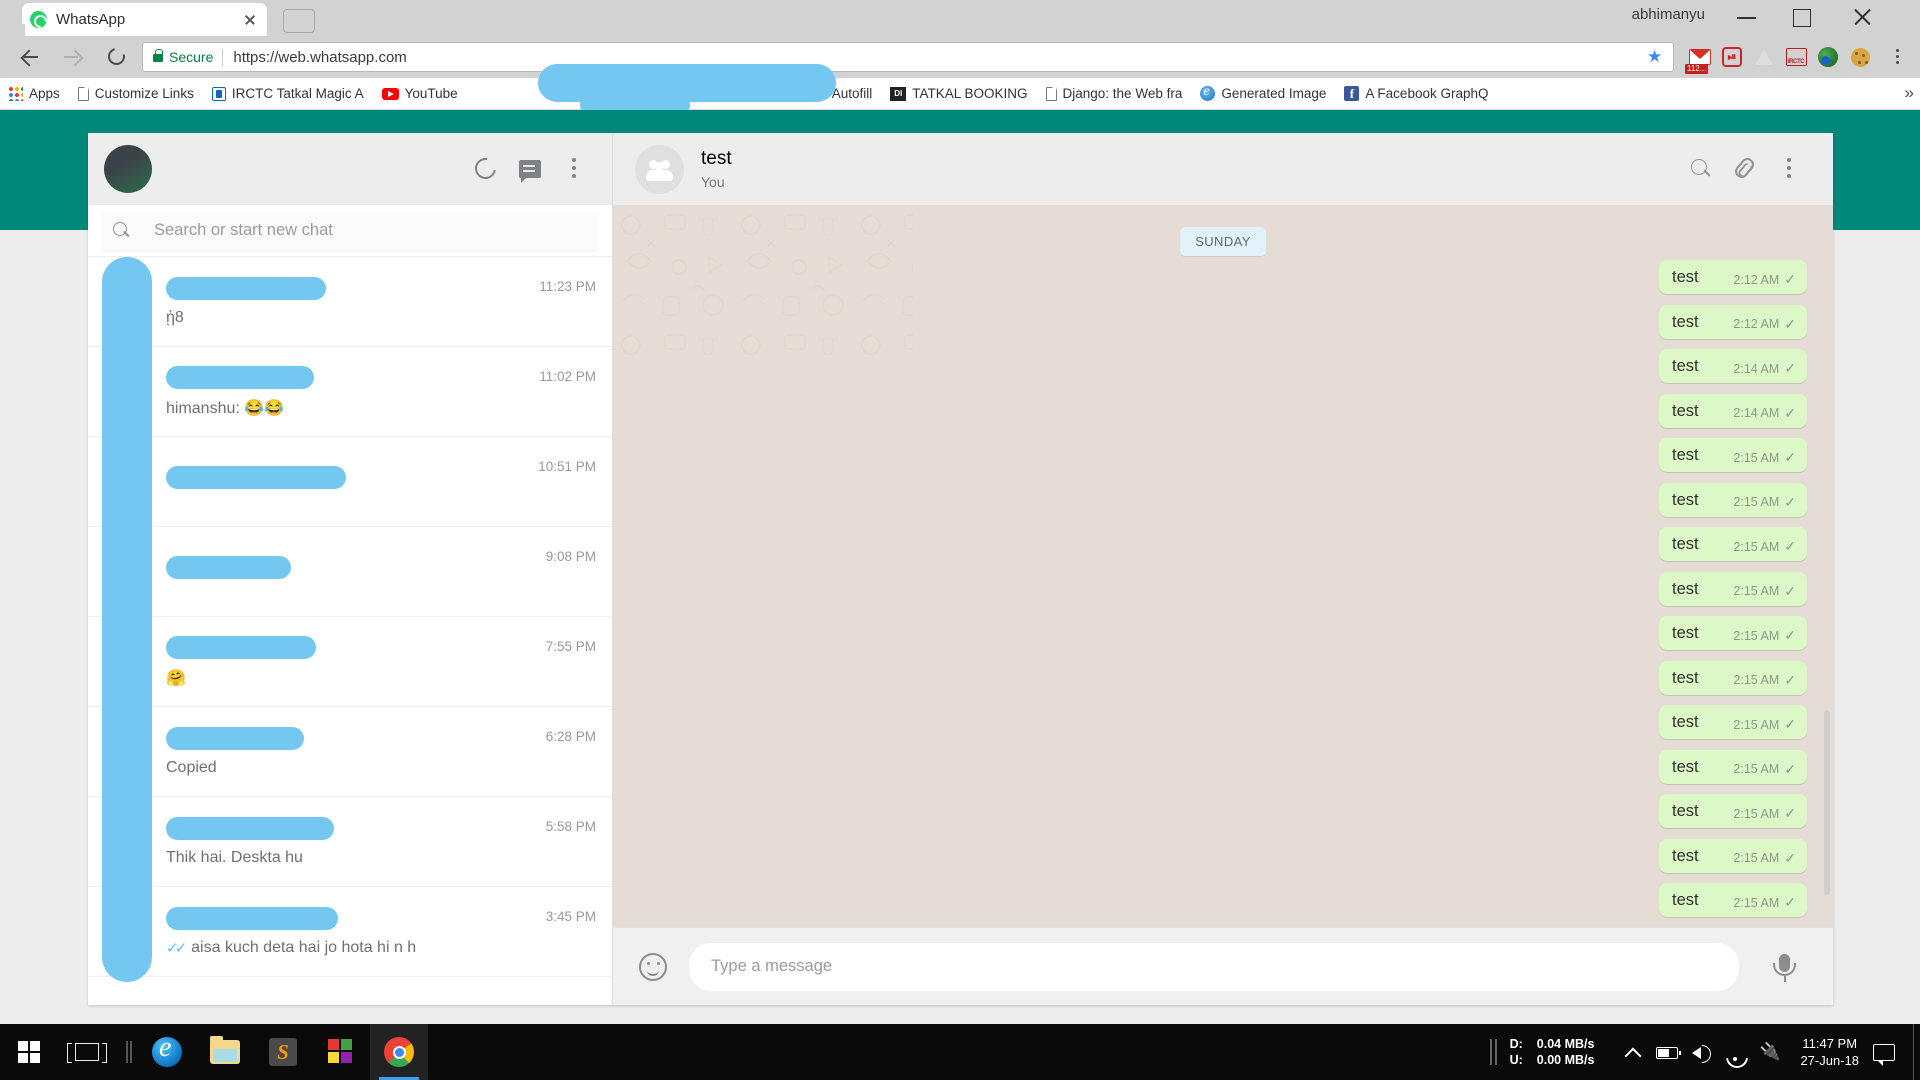 This screenshot has height=1080, width=1920. Describe the element at coordinates (288, 94) in the screenshot. I see `bookmark-irctc-tatkal-magic: IRCTC Tatkal Magic A` at that location.